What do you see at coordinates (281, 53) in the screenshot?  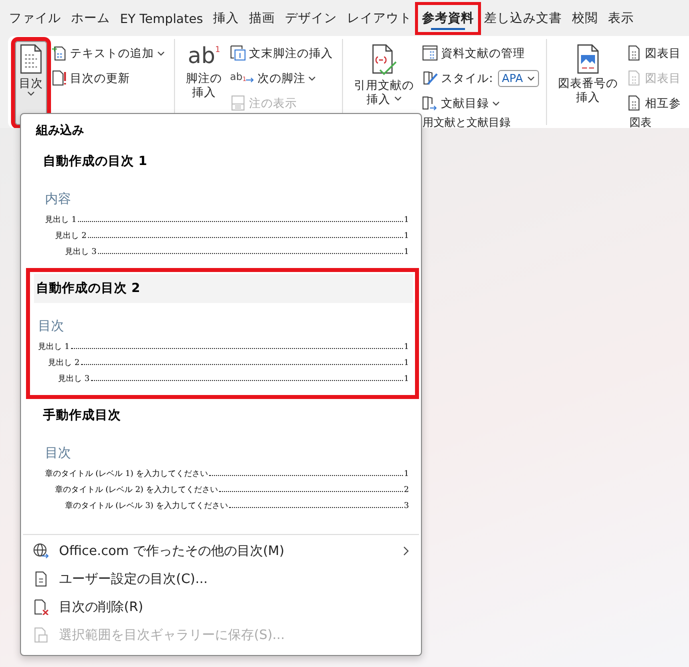 I see `ribbon-button: 文末脚注の挿入` at bounding box center [281, 53].